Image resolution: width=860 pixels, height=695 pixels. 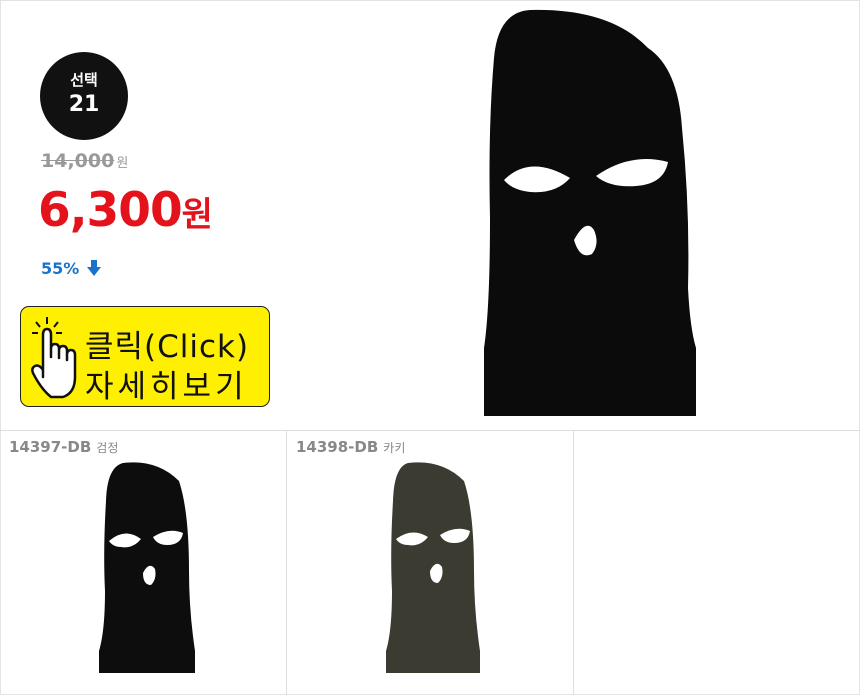 What do you see at coordinates (84, 104) in the screenshot?
I see `badge-number: 21` at bounding box center [84, 104].